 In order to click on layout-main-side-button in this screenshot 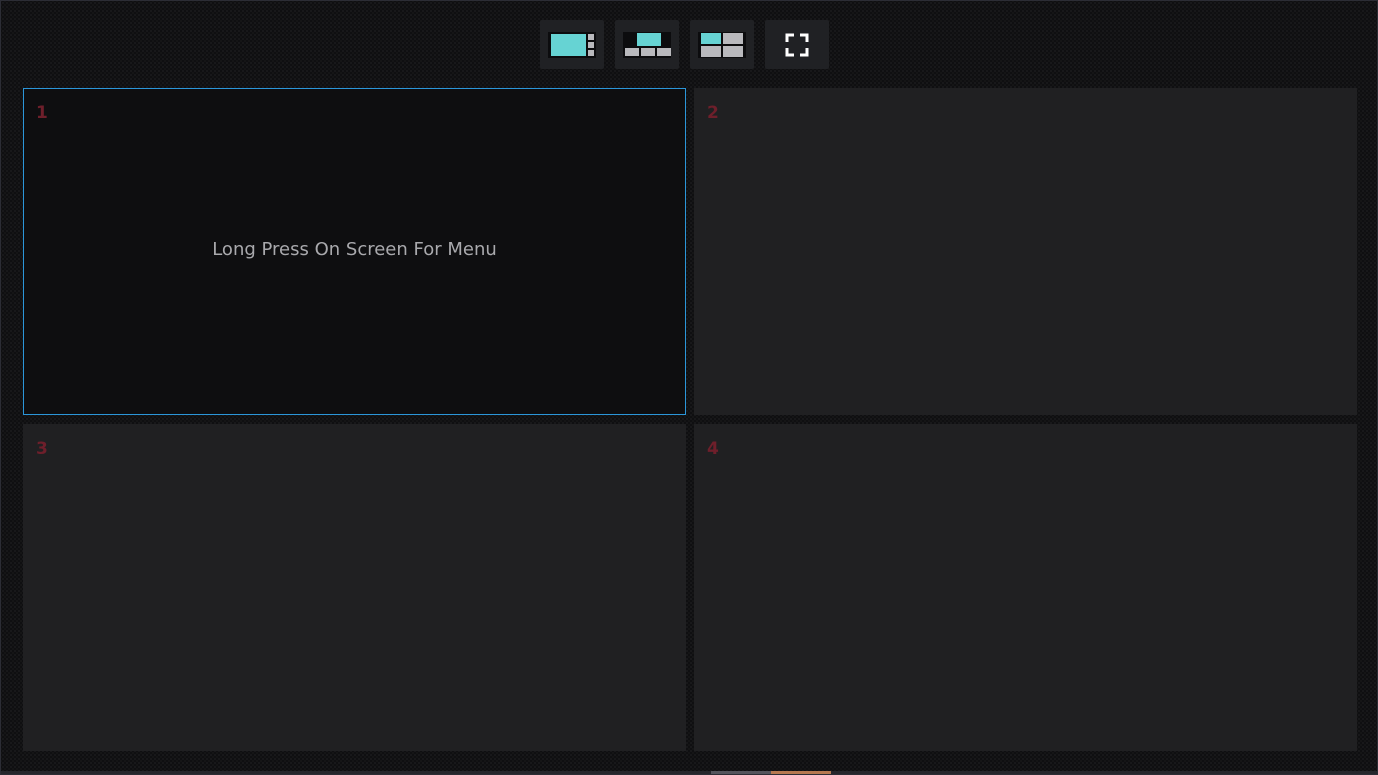, I will do `click(572, 44)`.